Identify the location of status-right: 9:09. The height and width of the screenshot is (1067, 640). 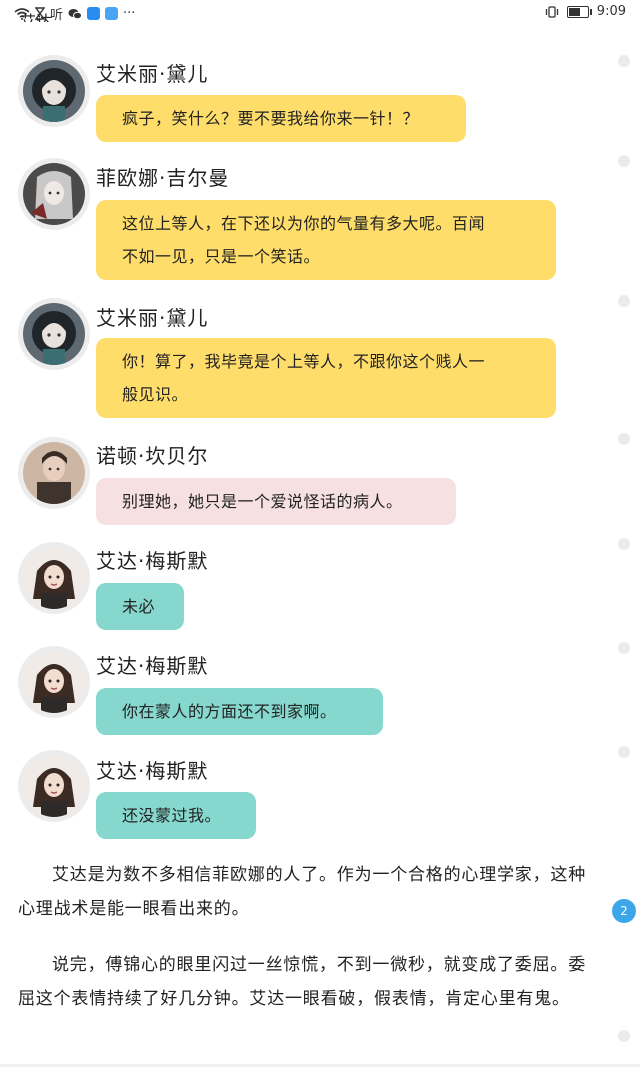
(585, 11).